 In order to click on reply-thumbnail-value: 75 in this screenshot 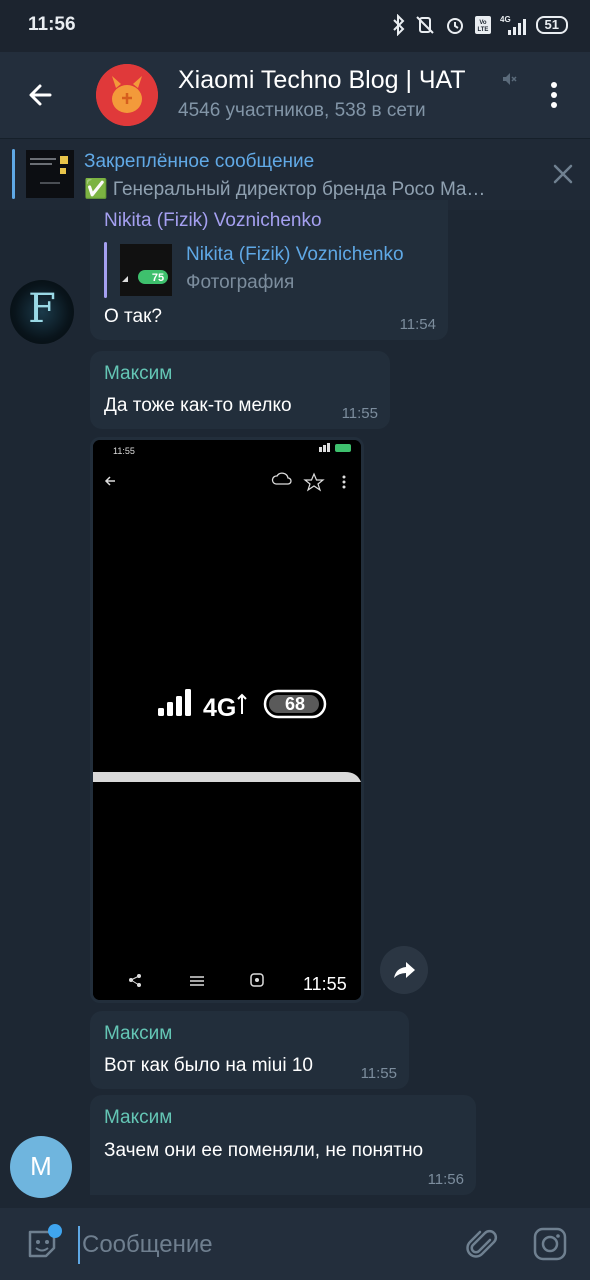, I will do `click(158, 278)`.